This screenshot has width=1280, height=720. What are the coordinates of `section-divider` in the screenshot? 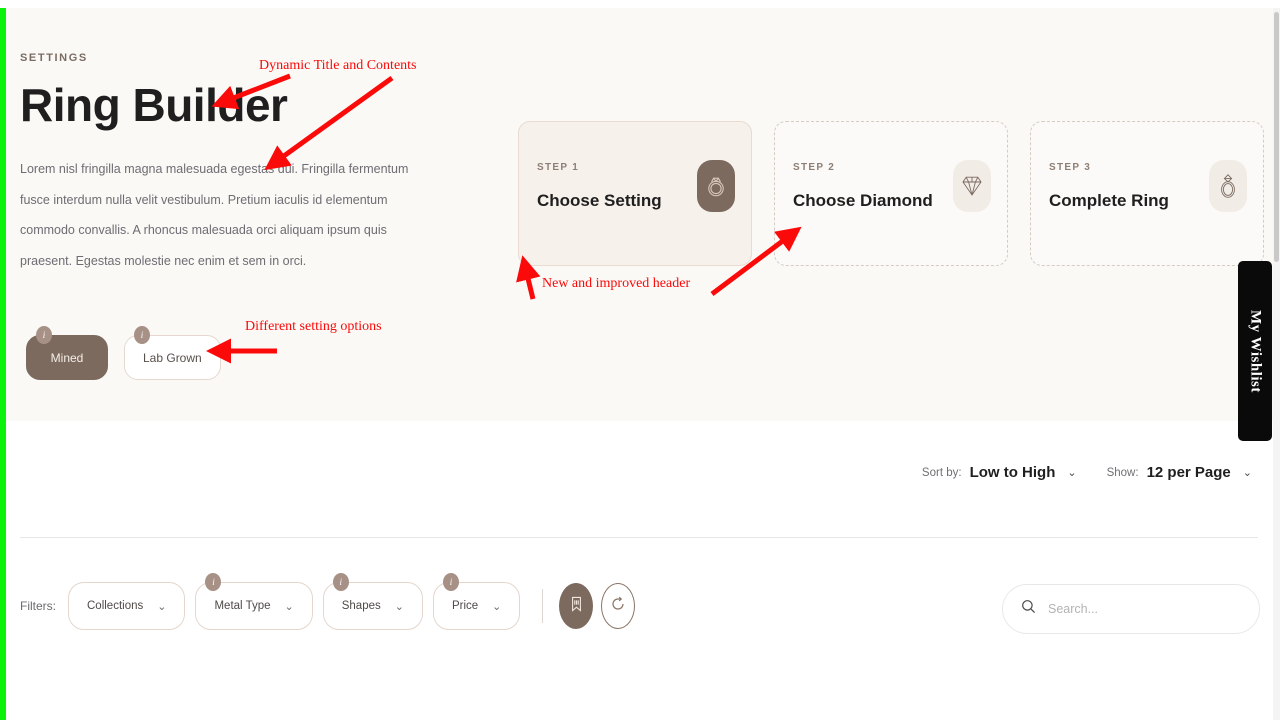 It's located at (639, 537).